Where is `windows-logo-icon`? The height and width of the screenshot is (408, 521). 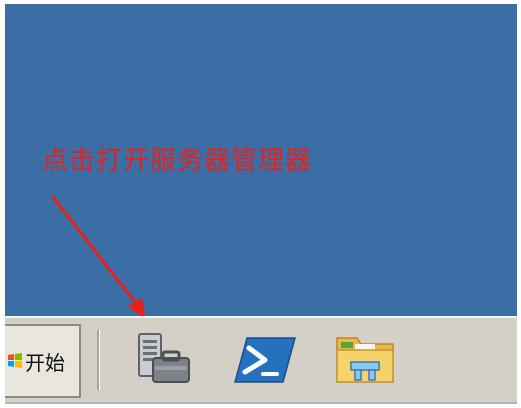
windows-logo-icon is located at coordinates (15, 360).